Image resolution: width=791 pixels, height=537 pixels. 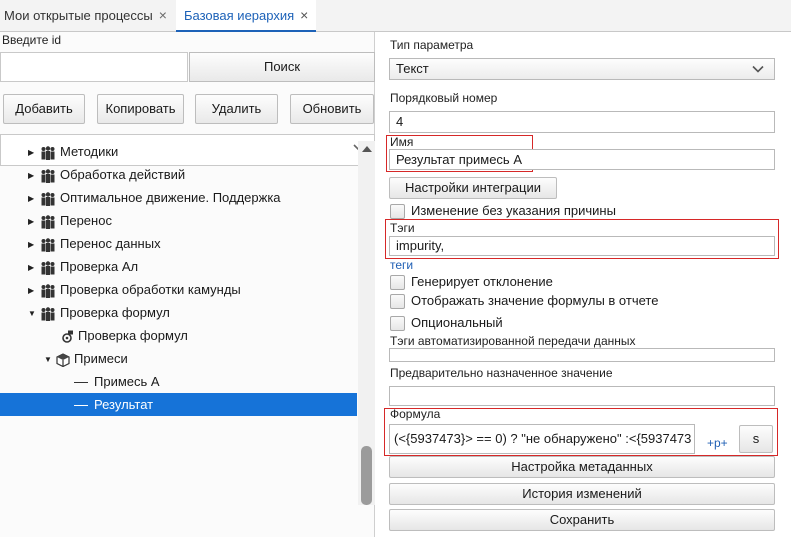 I want to click on tree-node-label: Обработка действий, so click(x=123, y=174).